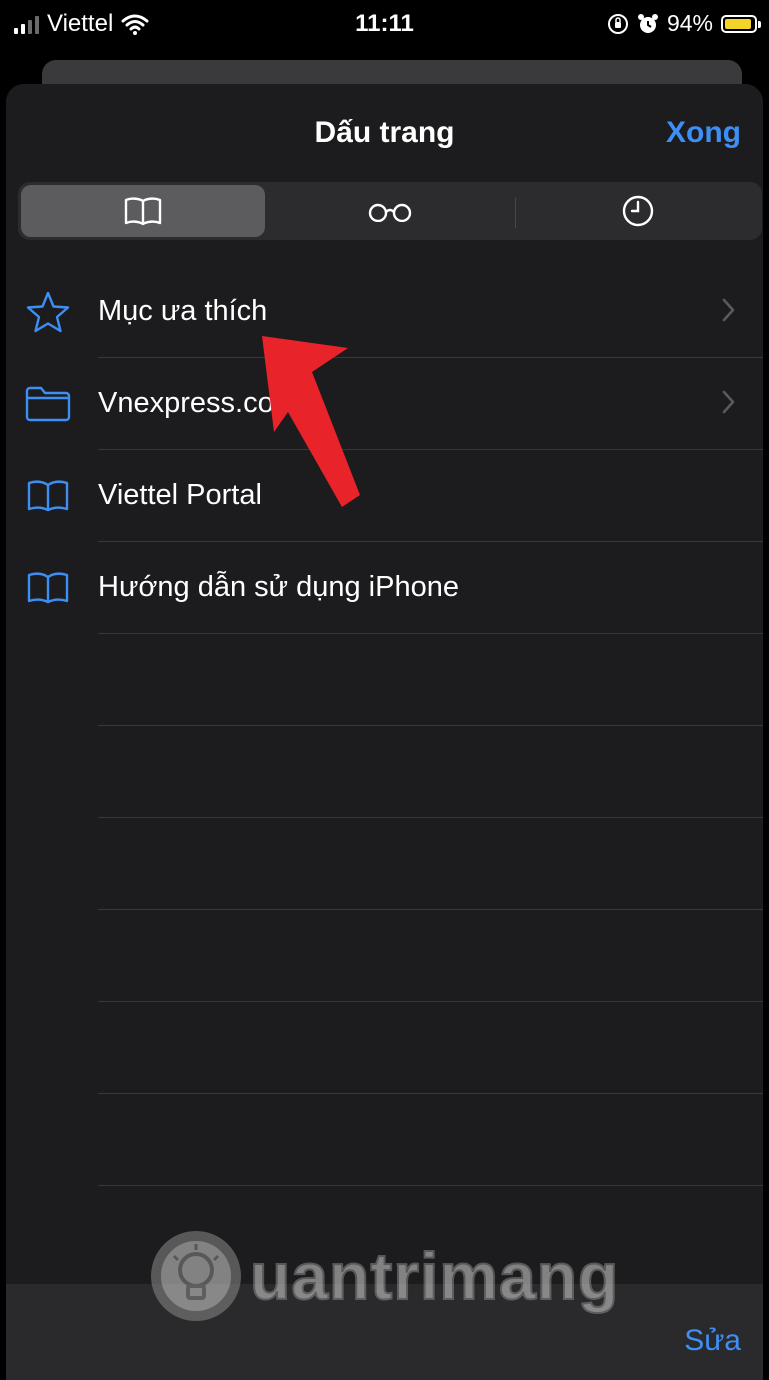  What do you see at coordinates (738, 23) in the screenshot?
I see `battery-fill` at bounding box center [738, 23].